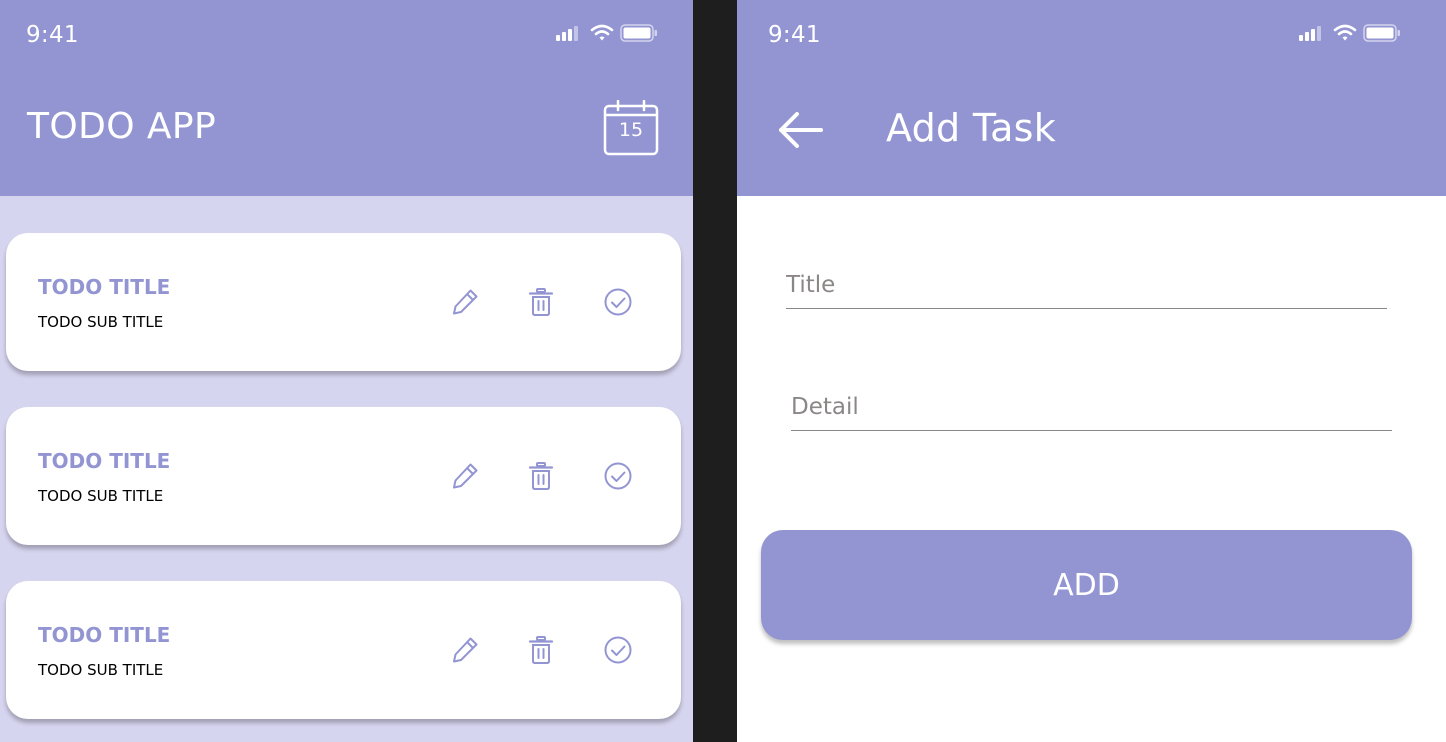 This screenshot has height=742, width=1446. I want to click on add-button: ADD, so click(1086, 585).